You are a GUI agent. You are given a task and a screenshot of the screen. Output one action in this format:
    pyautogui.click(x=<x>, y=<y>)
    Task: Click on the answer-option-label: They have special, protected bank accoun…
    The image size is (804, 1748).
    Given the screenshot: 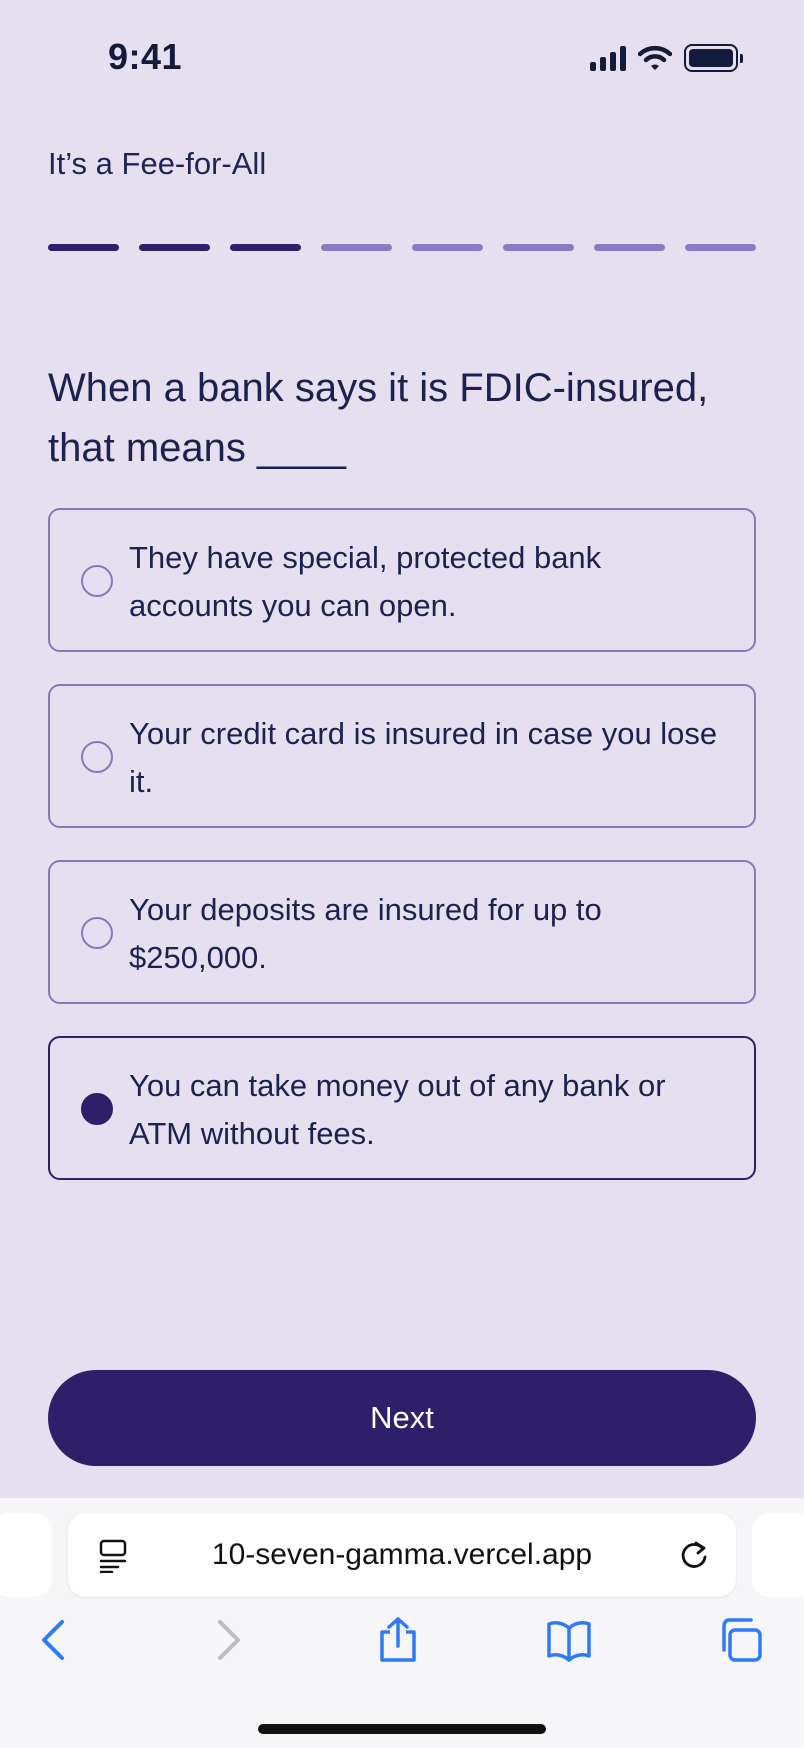 What is the action you would take?
    pyautogui.click(x=365, y=581)
    